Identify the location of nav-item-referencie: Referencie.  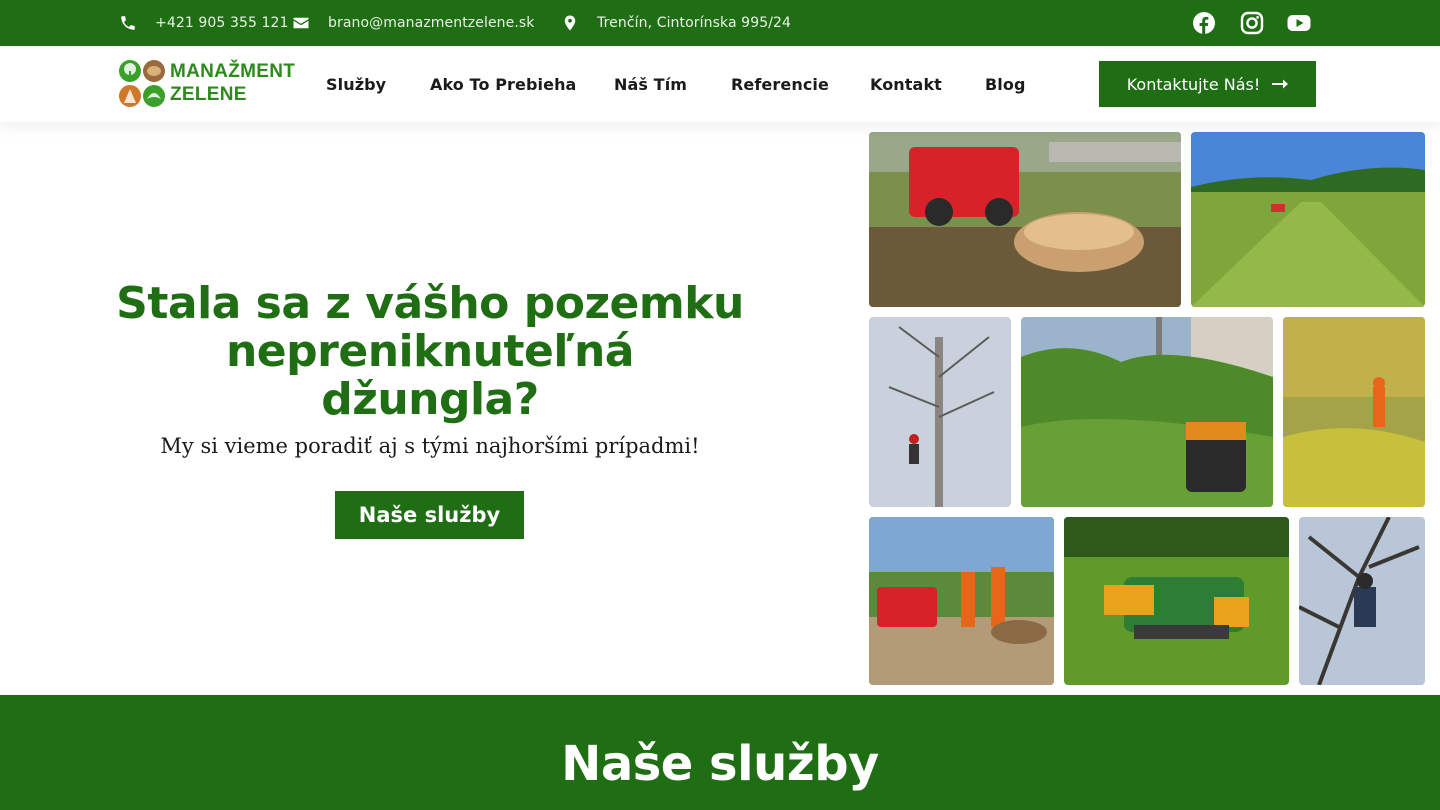
(780, 84).